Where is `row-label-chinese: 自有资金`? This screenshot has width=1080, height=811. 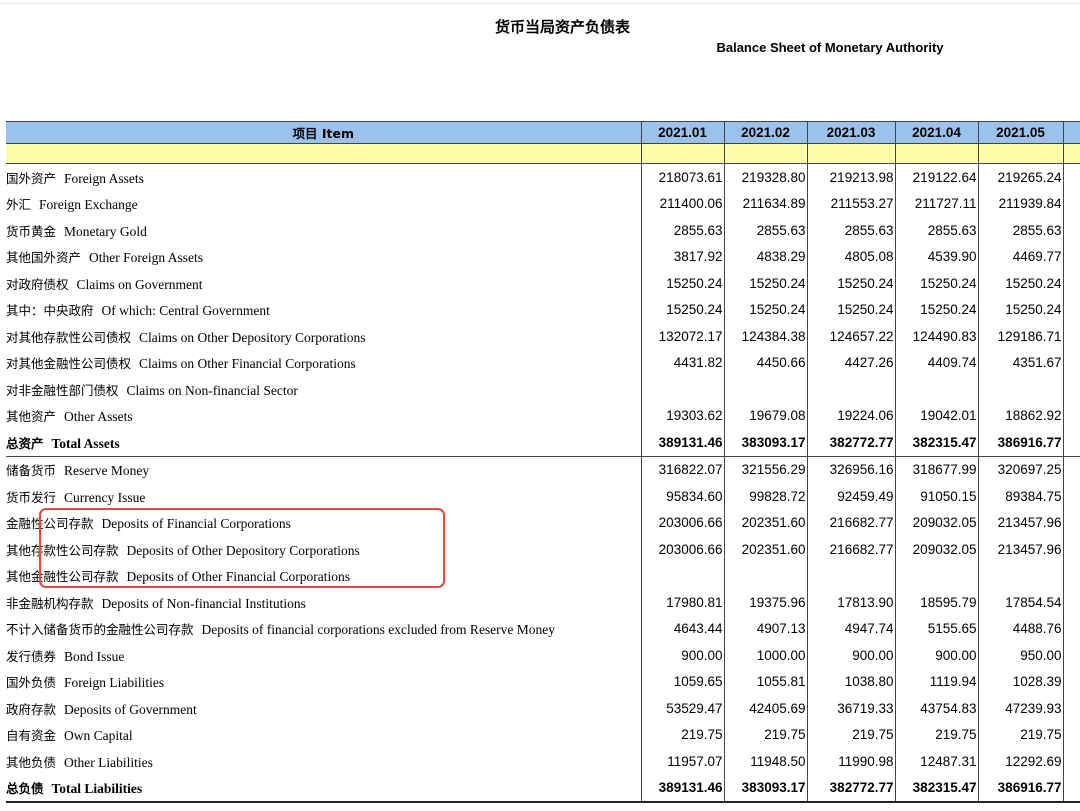 row-label-chinese: 自有资金 is located at coordinates (31, 736).